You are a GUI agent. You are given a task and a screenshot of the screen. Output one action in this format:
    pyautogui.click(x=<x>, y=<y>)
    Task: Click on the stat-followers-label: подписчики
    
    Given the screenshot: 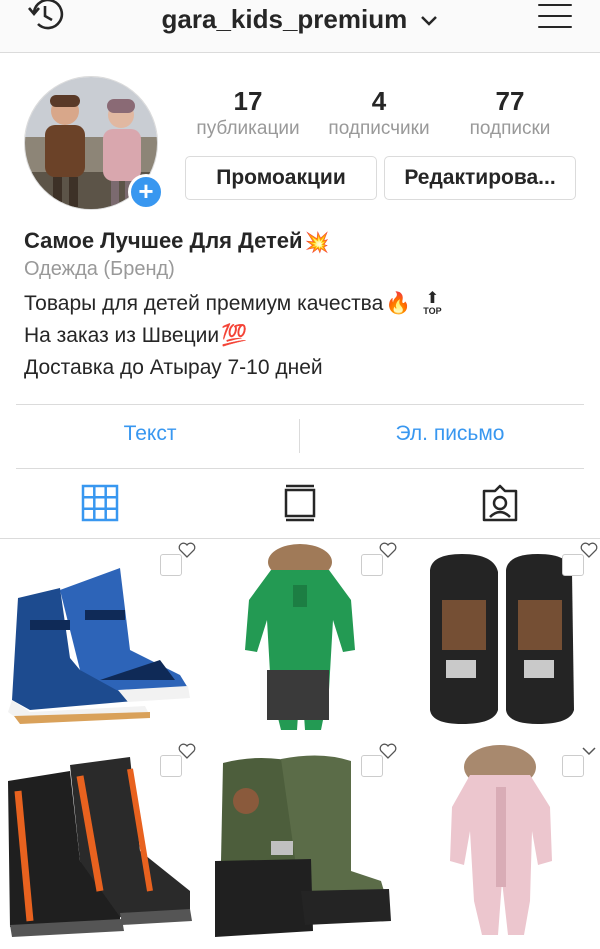 What is the action you would take?
    pyautogui.click(x=379, y=128)
    